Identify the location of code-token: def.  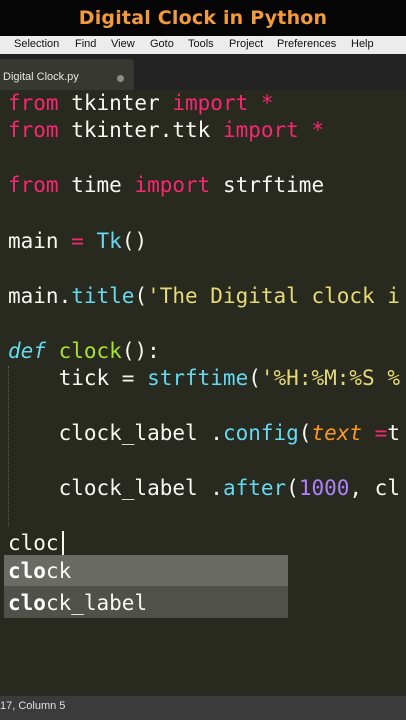
(27, 351).